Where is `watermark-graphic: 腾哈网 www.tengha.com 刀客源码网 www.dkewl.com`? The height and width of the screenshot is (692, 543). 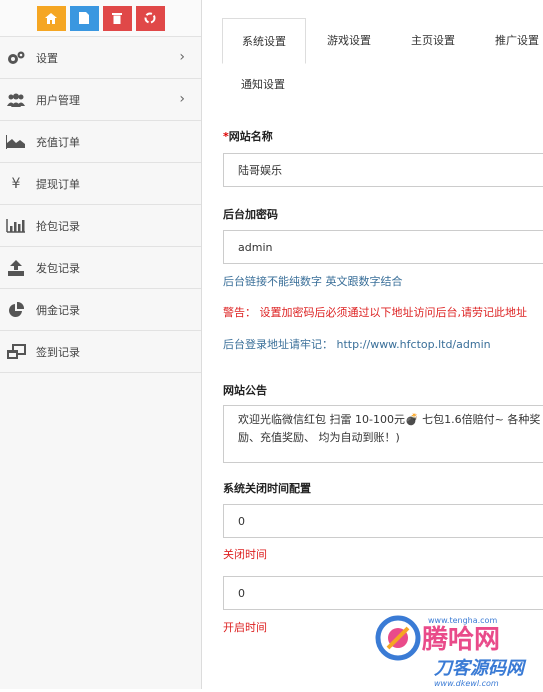 watermark-graphic: 腾哈网 www.tengha.com 刀客源码网 www.dkewl.com is located at coordinates (451, 651).